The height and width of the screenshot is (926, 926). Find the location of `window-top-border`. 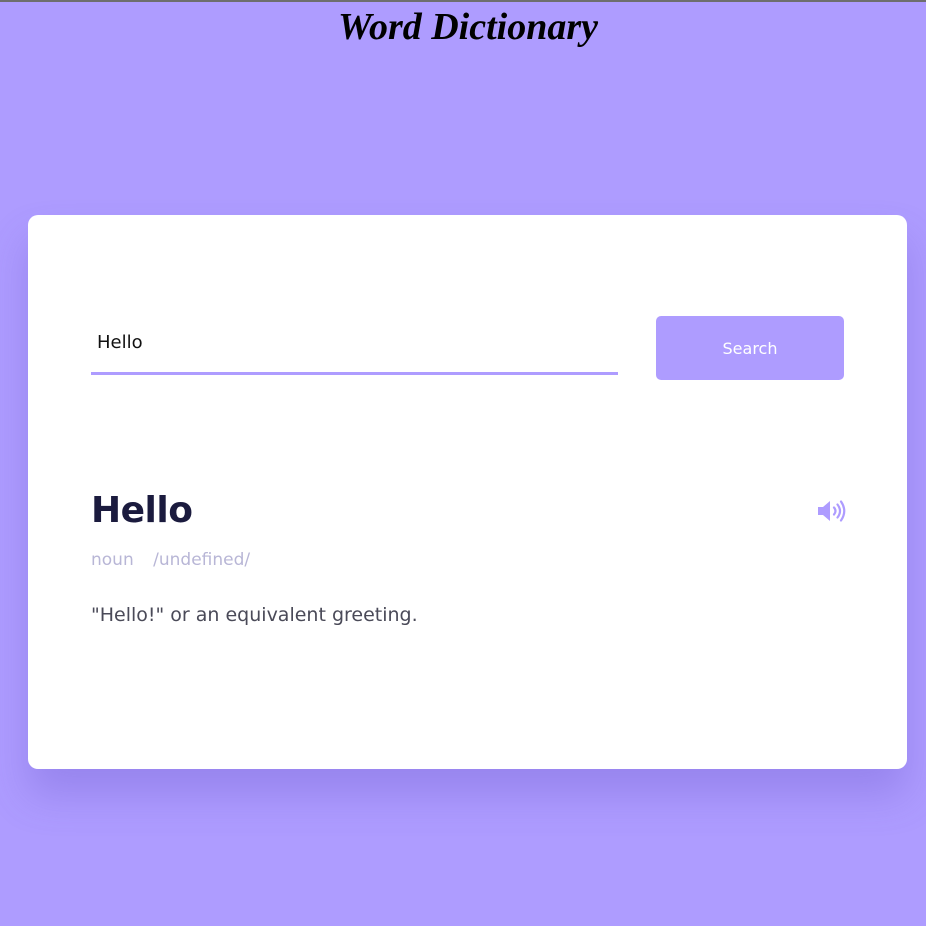

window-top-border is located at coordinates (463, 1).